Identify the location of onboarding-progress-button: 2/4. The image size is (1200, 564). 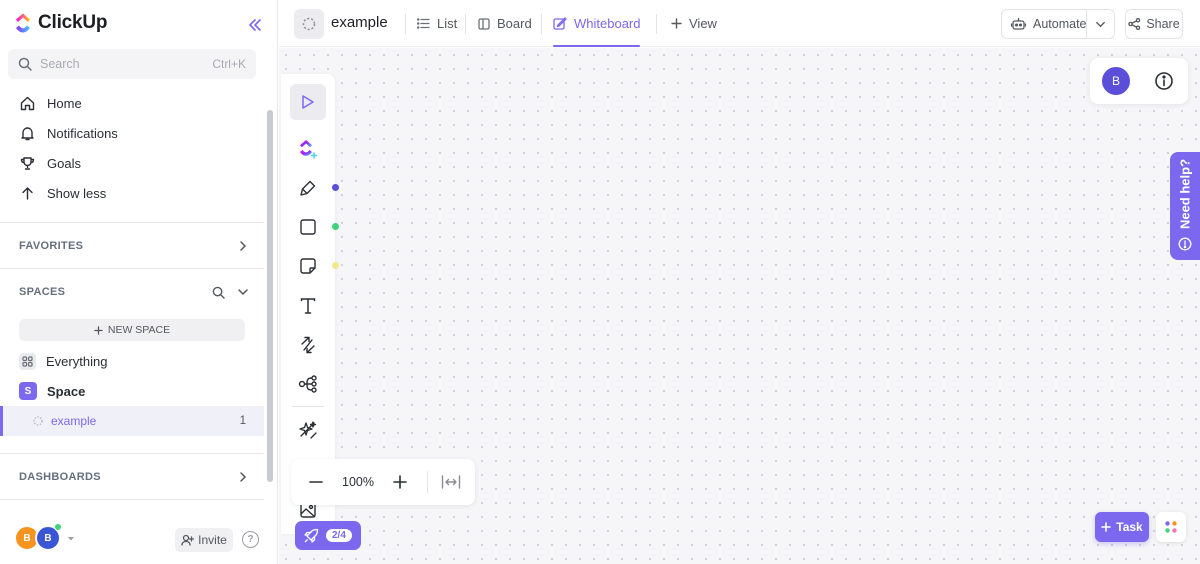
(328, 535).